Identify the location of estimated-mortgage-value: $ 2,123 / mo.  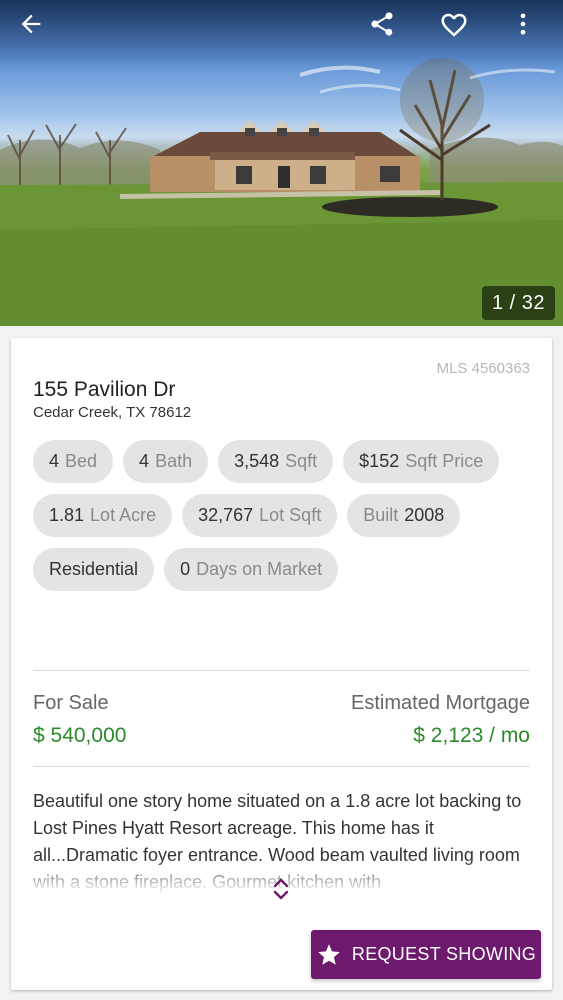
(471, 736).